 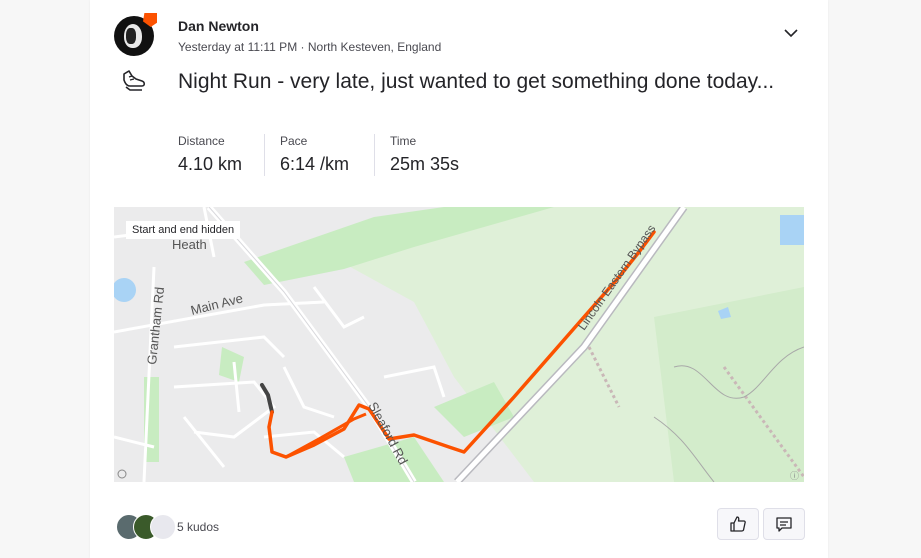 I want to click on map-label-heath: Heath, so click(x=189, y=244).